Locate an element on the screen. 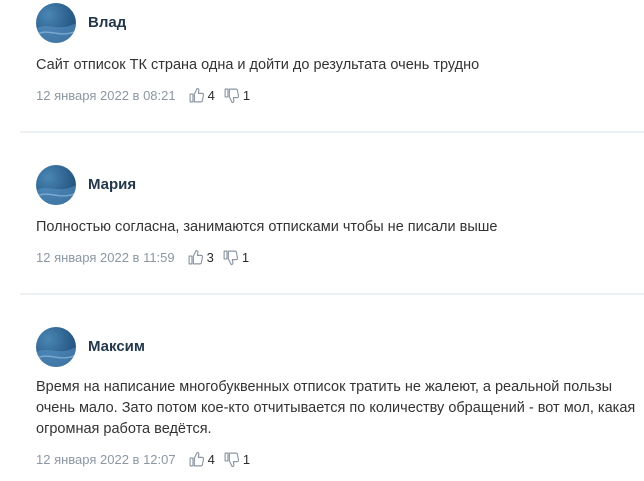 The width and height of the screenshot is (644, 481). comment-date: 12 января 2022 в 11:59 is located at coordinates (105, 257).